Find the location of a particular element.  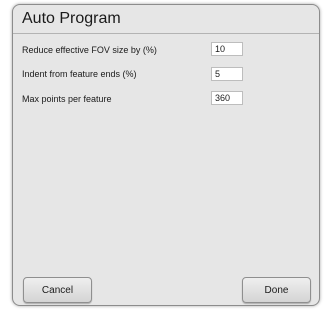

done-button: Done is located at coordinates (276, 290).